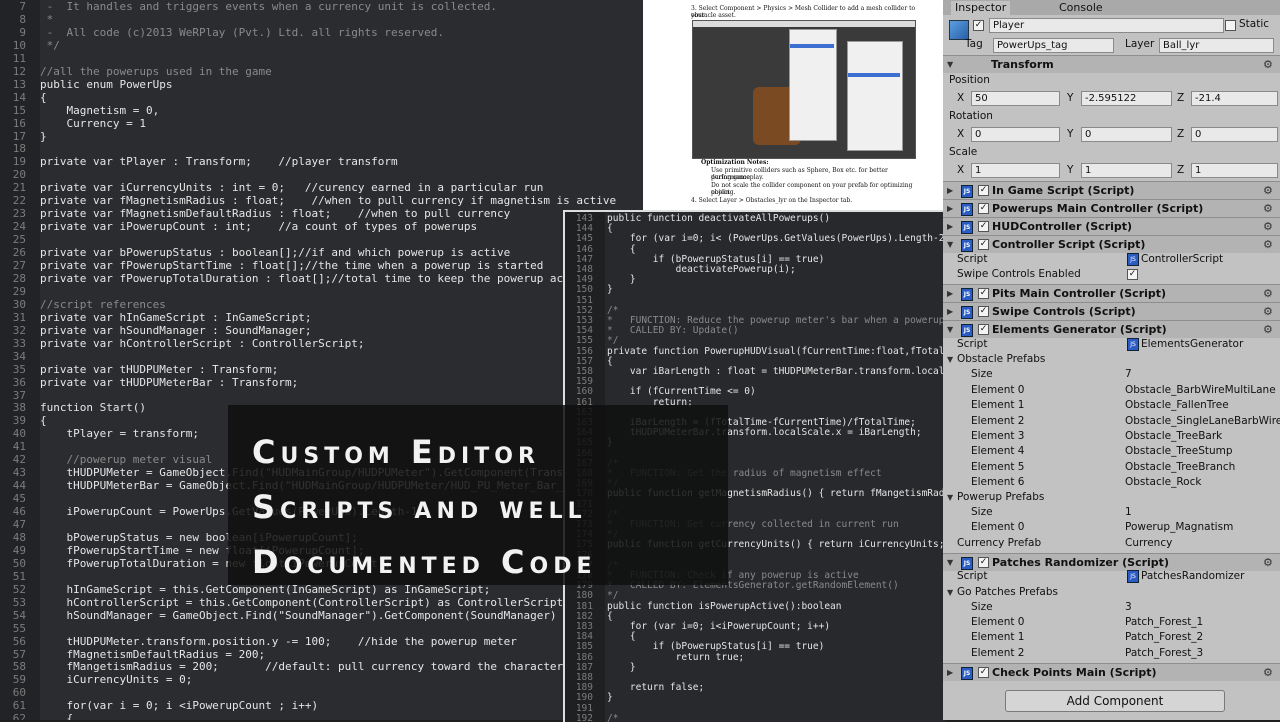 Image resolution: width=1280 pixels, height=722 pixels. Describe the element at coordinates (20, 524) in the screenshot. I see `code-line: 47` at that location.